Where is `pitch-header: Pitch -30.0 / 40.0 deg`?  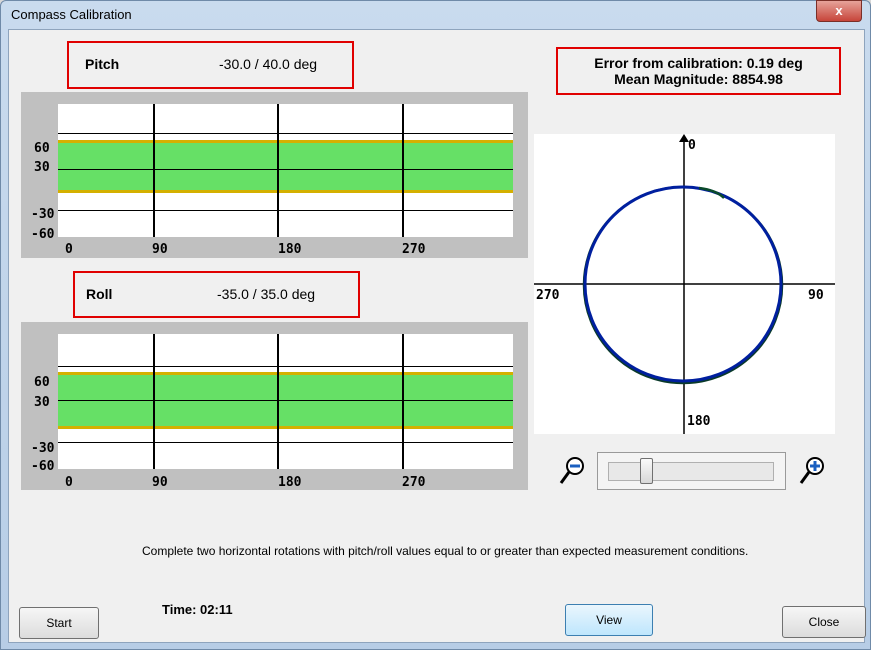
pitch-header: Pitch -30.0 / 40.0 deg is located at coordinates (210, 65).